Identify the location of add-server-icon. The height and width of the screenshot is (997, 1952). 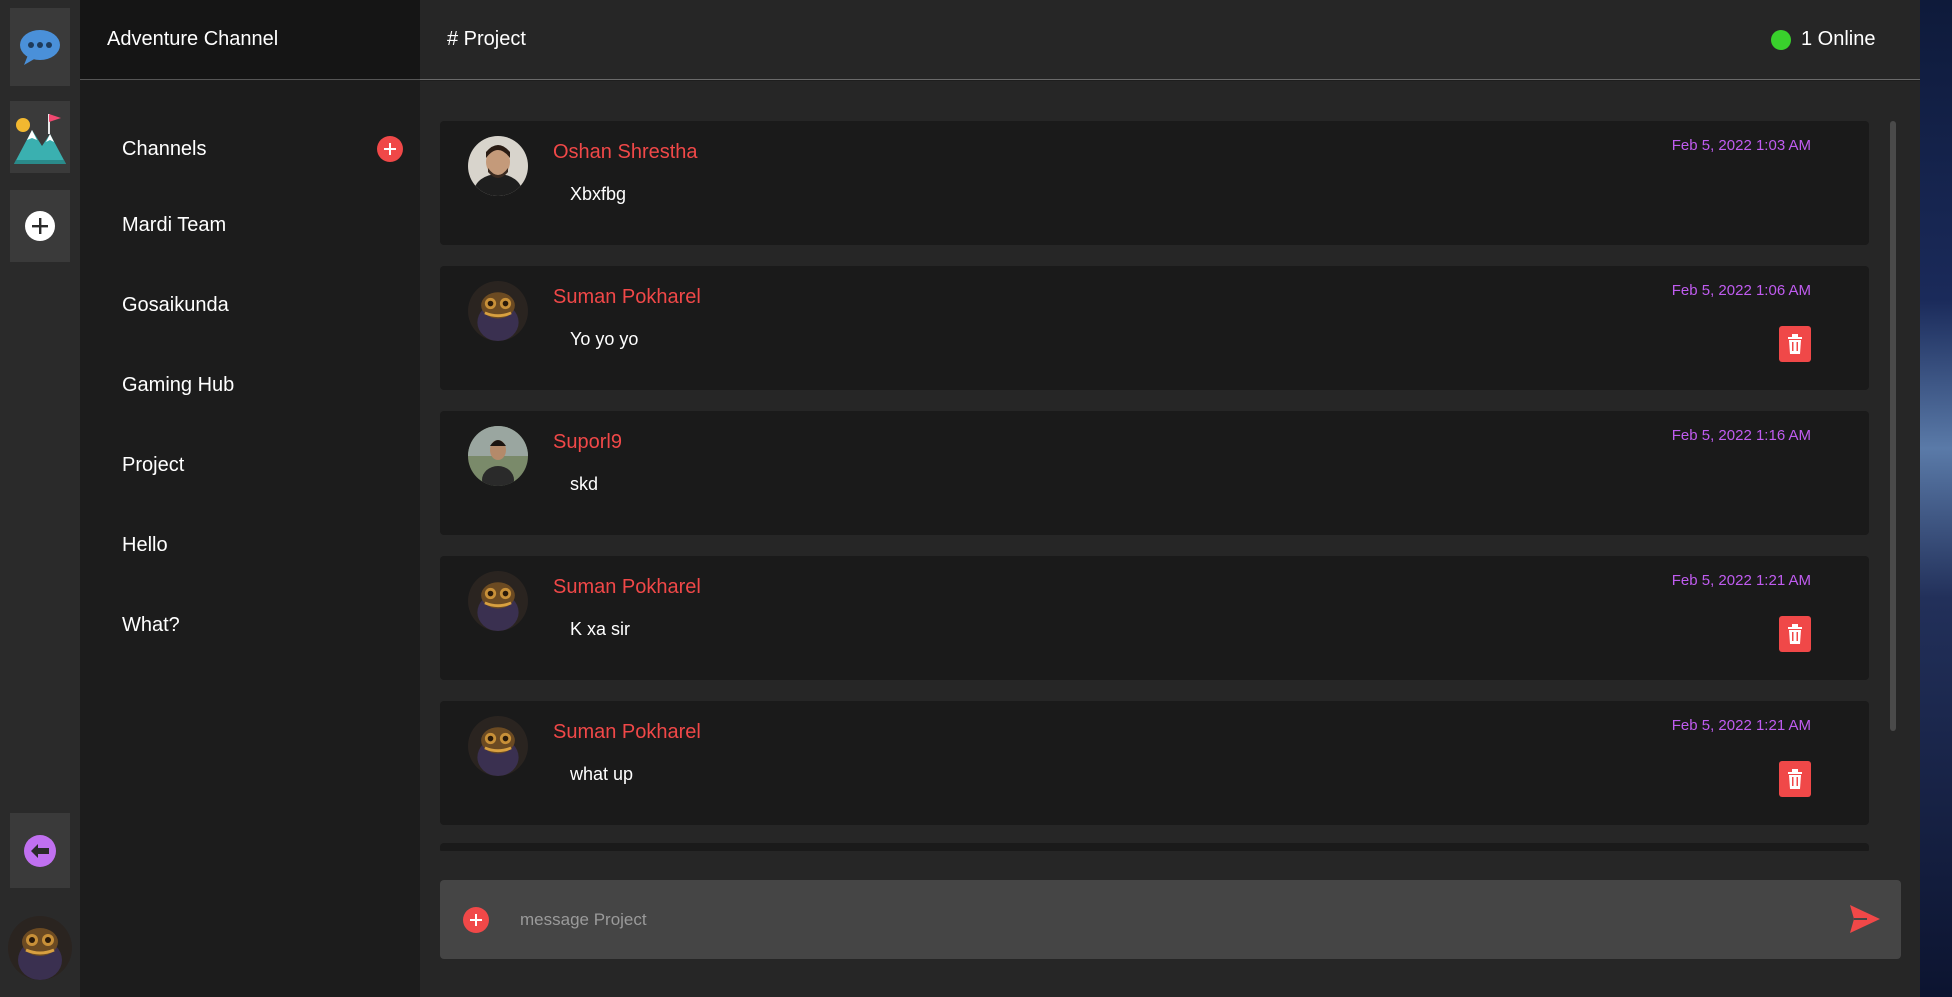
(40, 226).